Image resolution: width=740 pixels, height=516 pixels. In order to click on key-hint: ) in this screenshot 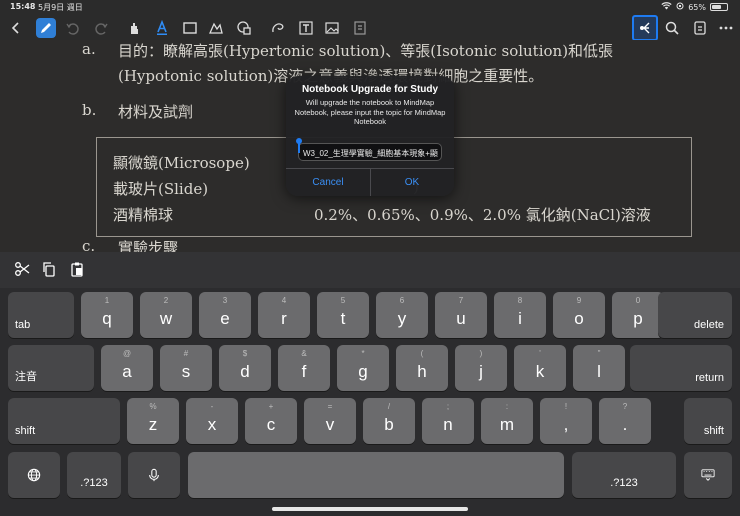, I will do `click(481, 353)`.